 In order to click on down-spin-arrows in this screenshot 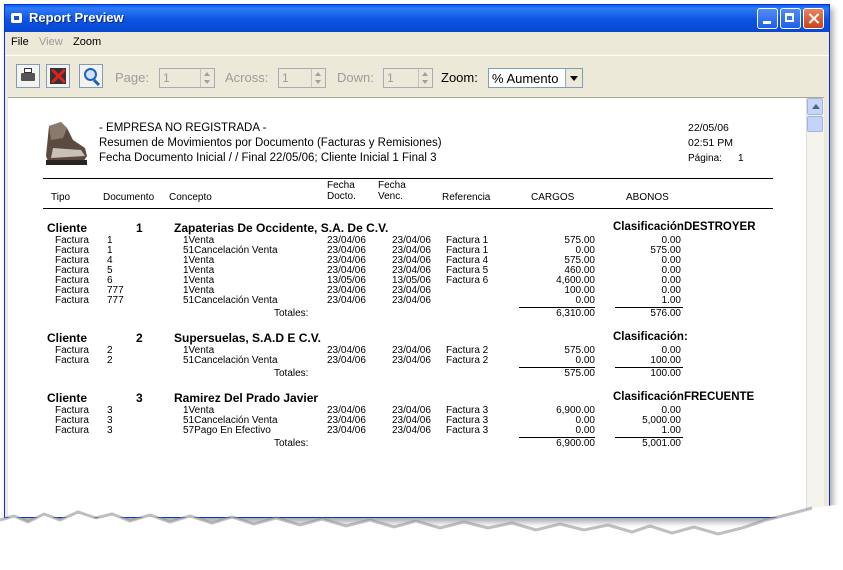, I will do `click(425, 78)`.